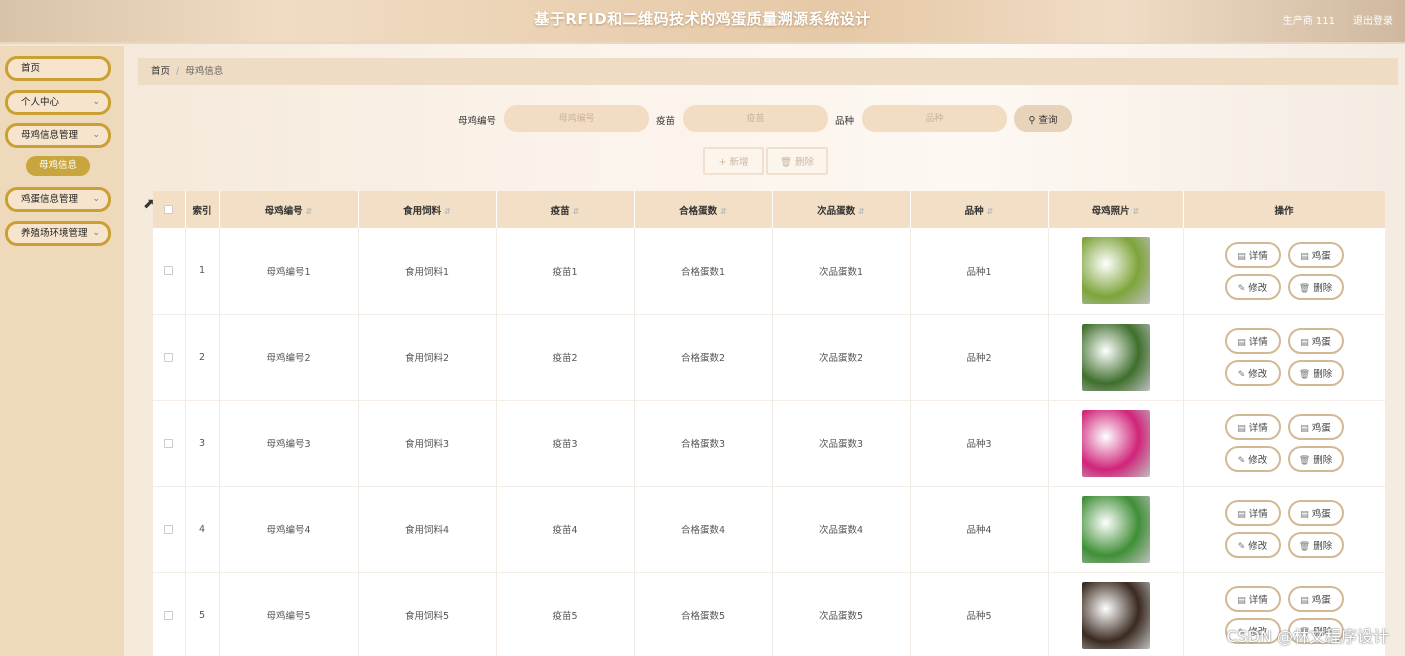 The width and height of the screenshot is (1405, 656). What do you see at coordinates (202, 357) in the screenshot?
I see `row-index: 2` at bounding box center [202, 357].